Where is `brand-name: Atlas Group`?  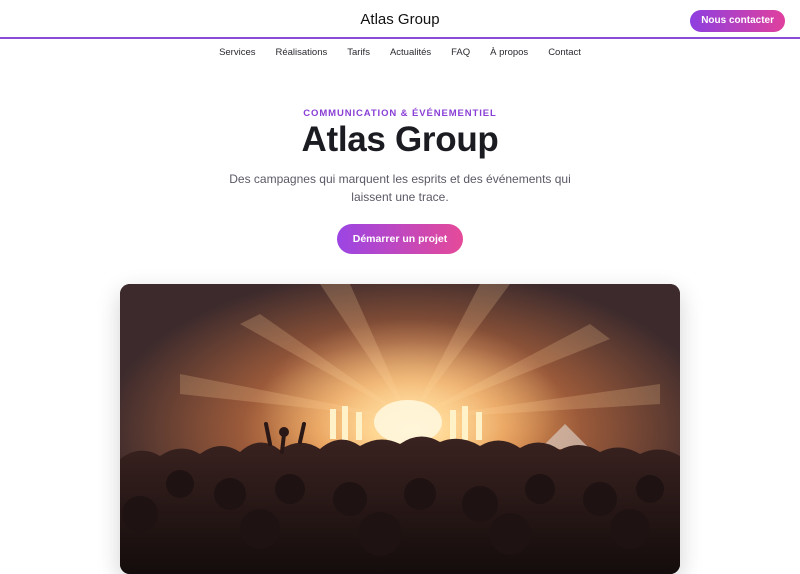 brand-name: Atlas Group is located at coordinates (400, 19).